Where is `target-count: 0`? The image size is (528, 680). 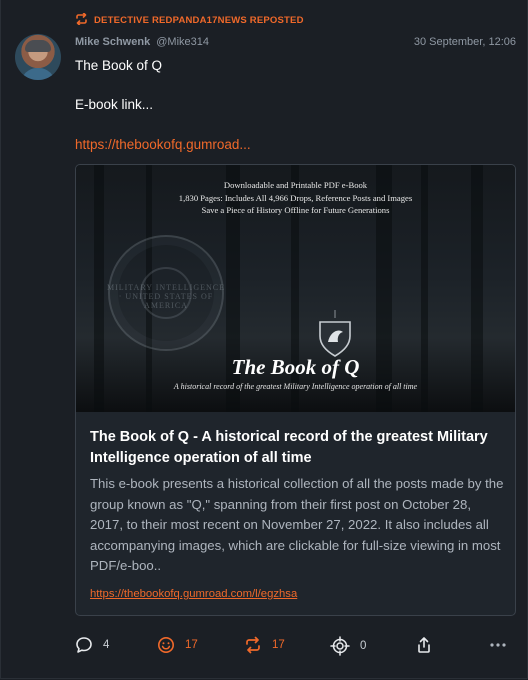
target-count: 0 is located at coordinates (363, 646).